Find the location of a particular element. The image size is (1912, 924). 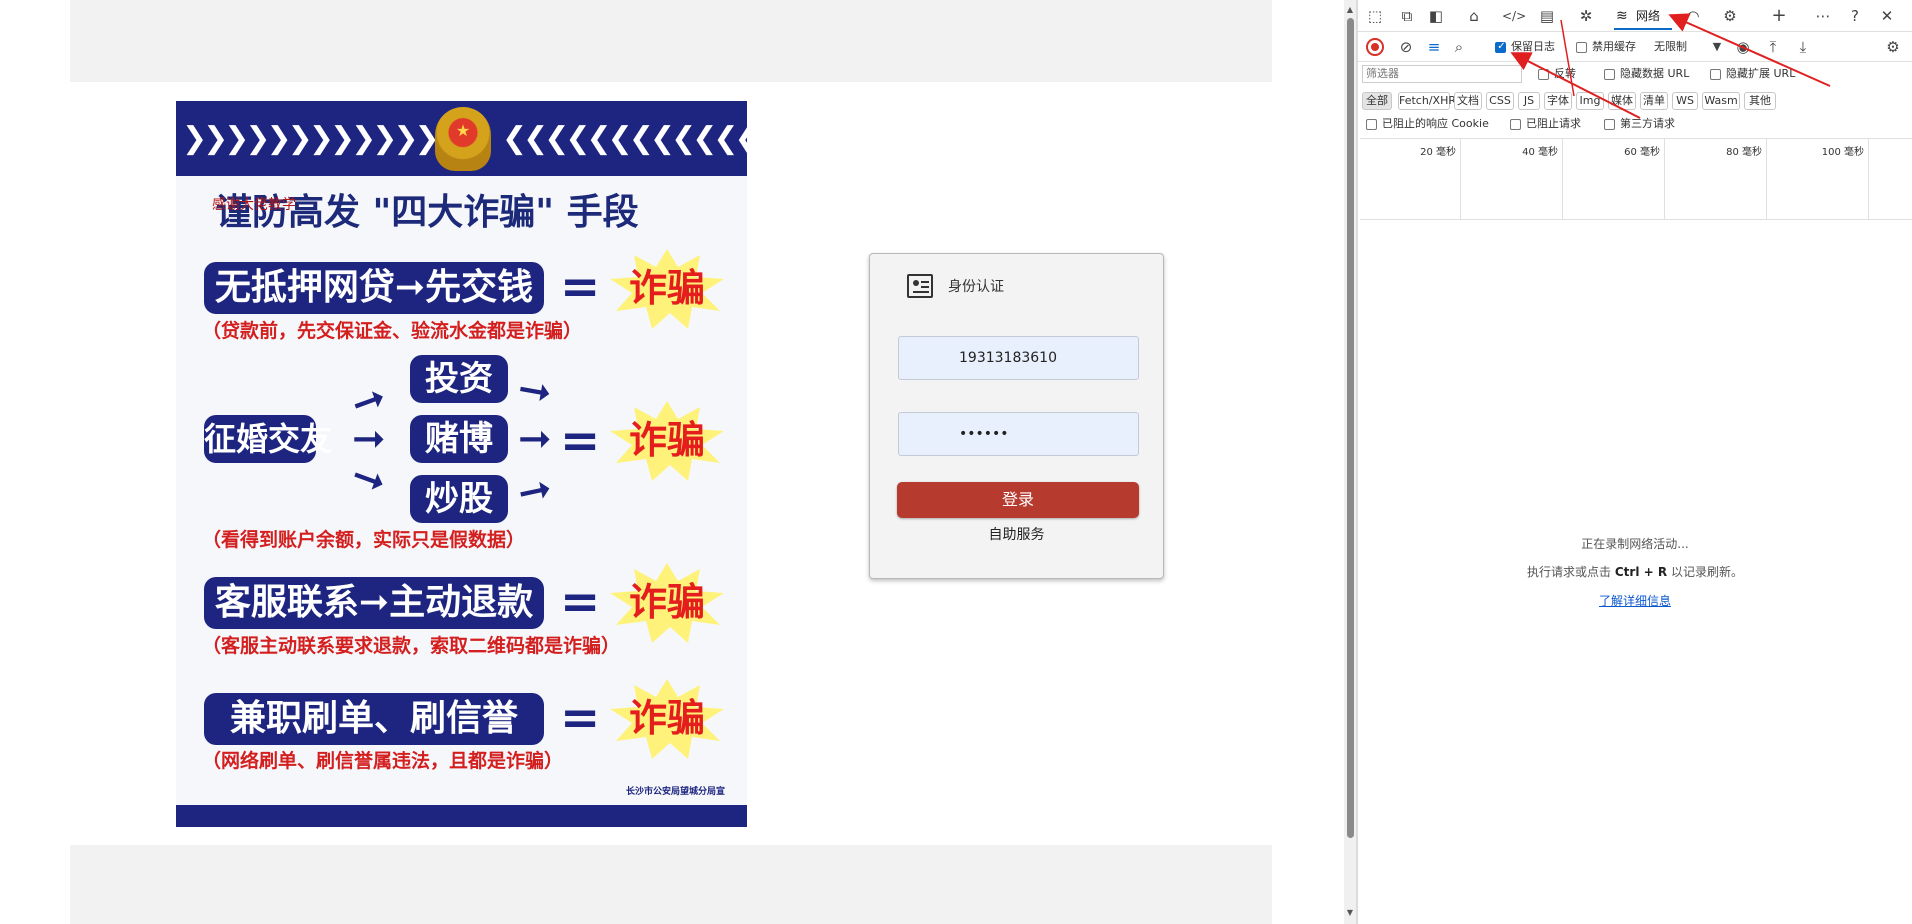

device-emulation-icon: ⧉ is located at coordinates (1407, 16).